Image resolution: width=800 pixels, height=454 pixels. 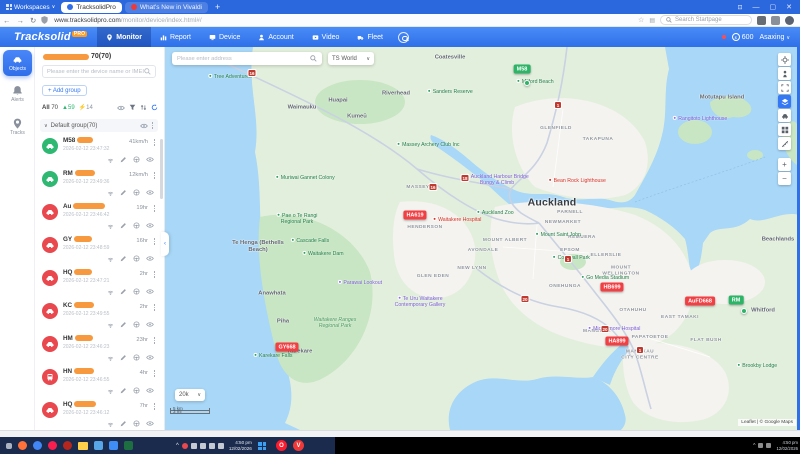 I want to click on vehicle-marker: RM, so click(x=736, y=300).